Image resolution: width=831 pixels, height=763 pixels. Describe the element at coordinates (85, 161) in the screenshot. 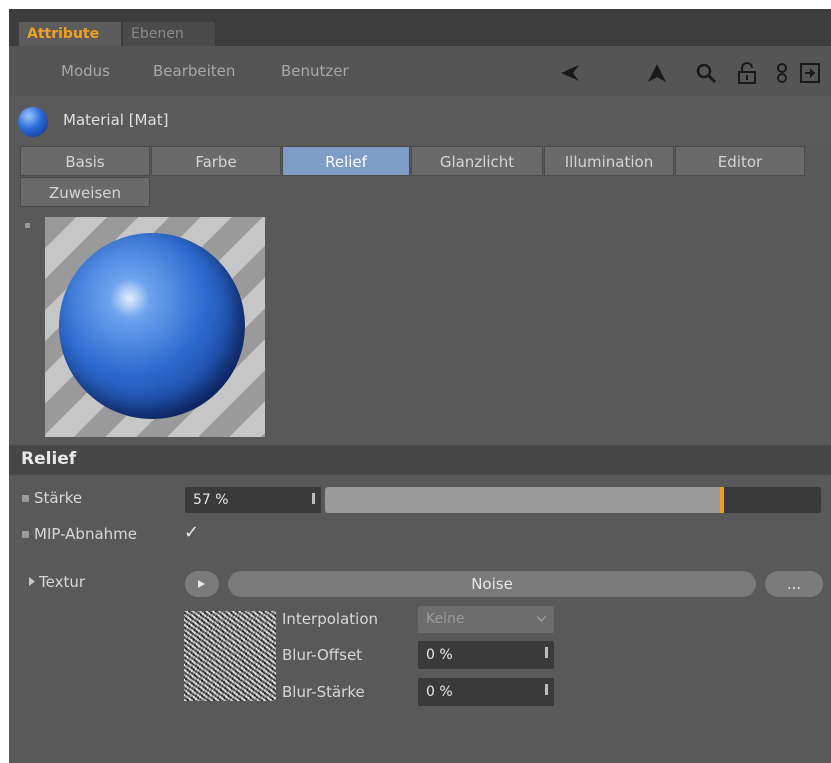

I see `tab-basis: Basis` at that location.